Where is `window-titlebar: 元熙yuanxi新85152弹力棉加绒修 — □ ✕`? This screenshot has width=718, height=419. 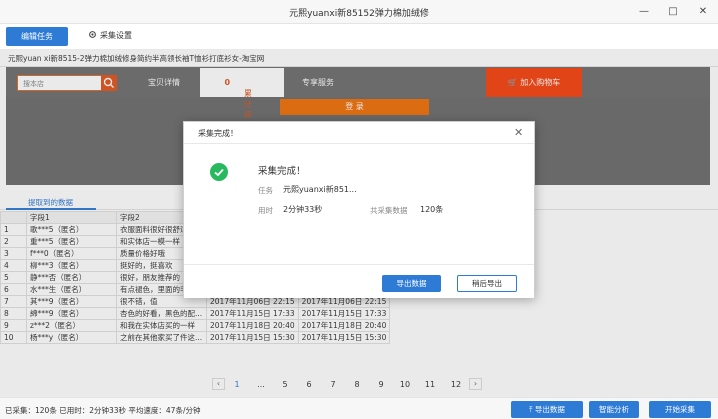 window-titlebar: 元熙yuanxi新85152弹力棉加绒修 — □ ✕ is located at coordinates (359, 12).